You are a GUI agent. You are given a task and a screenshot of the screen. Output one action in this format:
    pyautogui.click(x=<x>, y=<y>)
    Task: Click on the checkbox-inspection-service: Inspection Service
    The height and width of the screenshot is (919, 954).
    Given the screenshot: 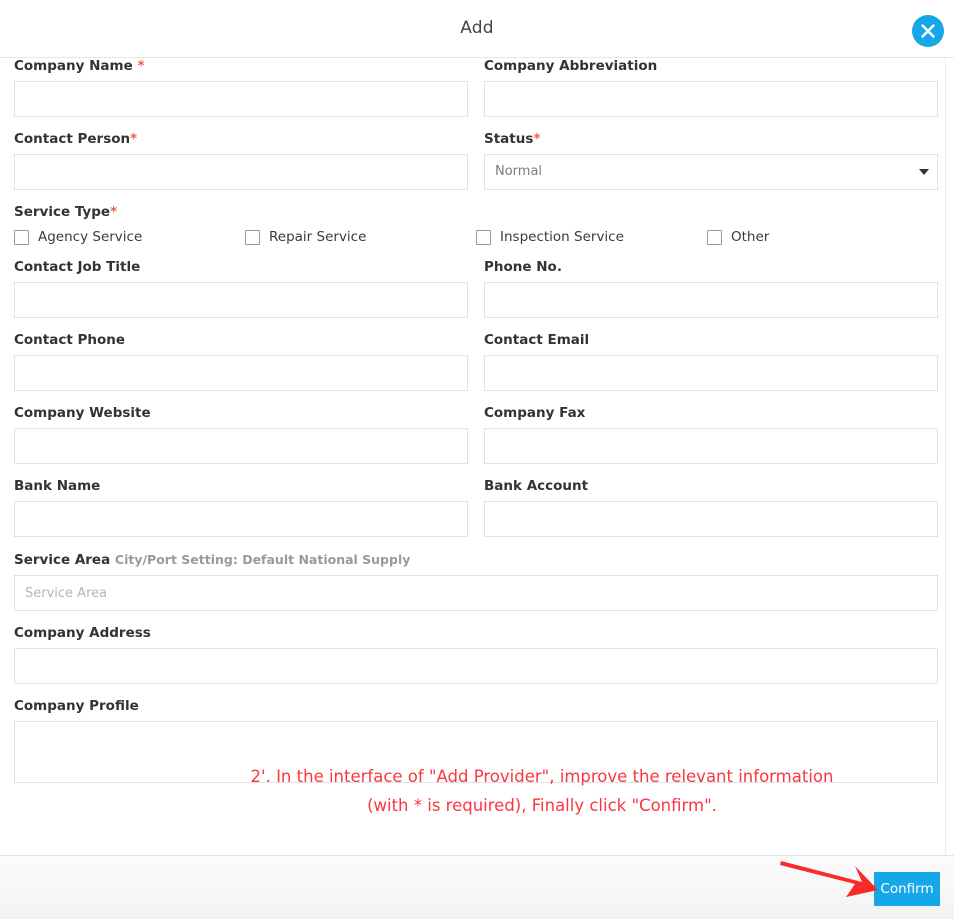 What is the action you would take?
    pyautogui.click(x=591, y=237)
    